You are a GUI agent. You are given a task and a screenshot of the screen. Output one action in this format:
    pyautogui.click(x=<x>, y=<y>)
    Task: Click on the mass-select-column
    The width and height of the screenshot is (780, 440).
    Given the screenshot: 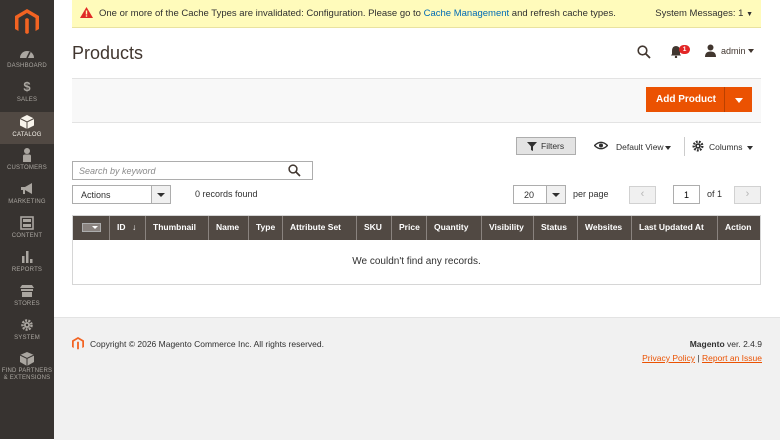 What is the action you would take?
    pyautogui.click(x=91, y=228)
    